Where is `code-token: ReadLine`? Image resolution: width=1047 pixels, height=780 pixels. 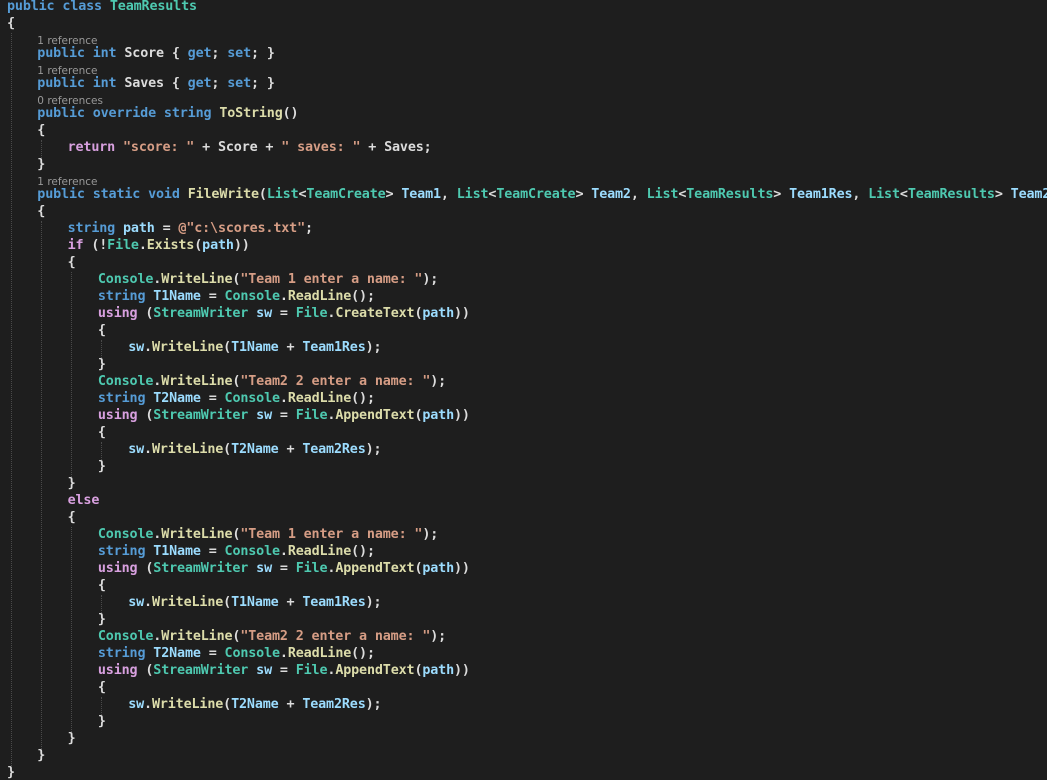 code-token: ReadLine is located at coordinates (319, 653).